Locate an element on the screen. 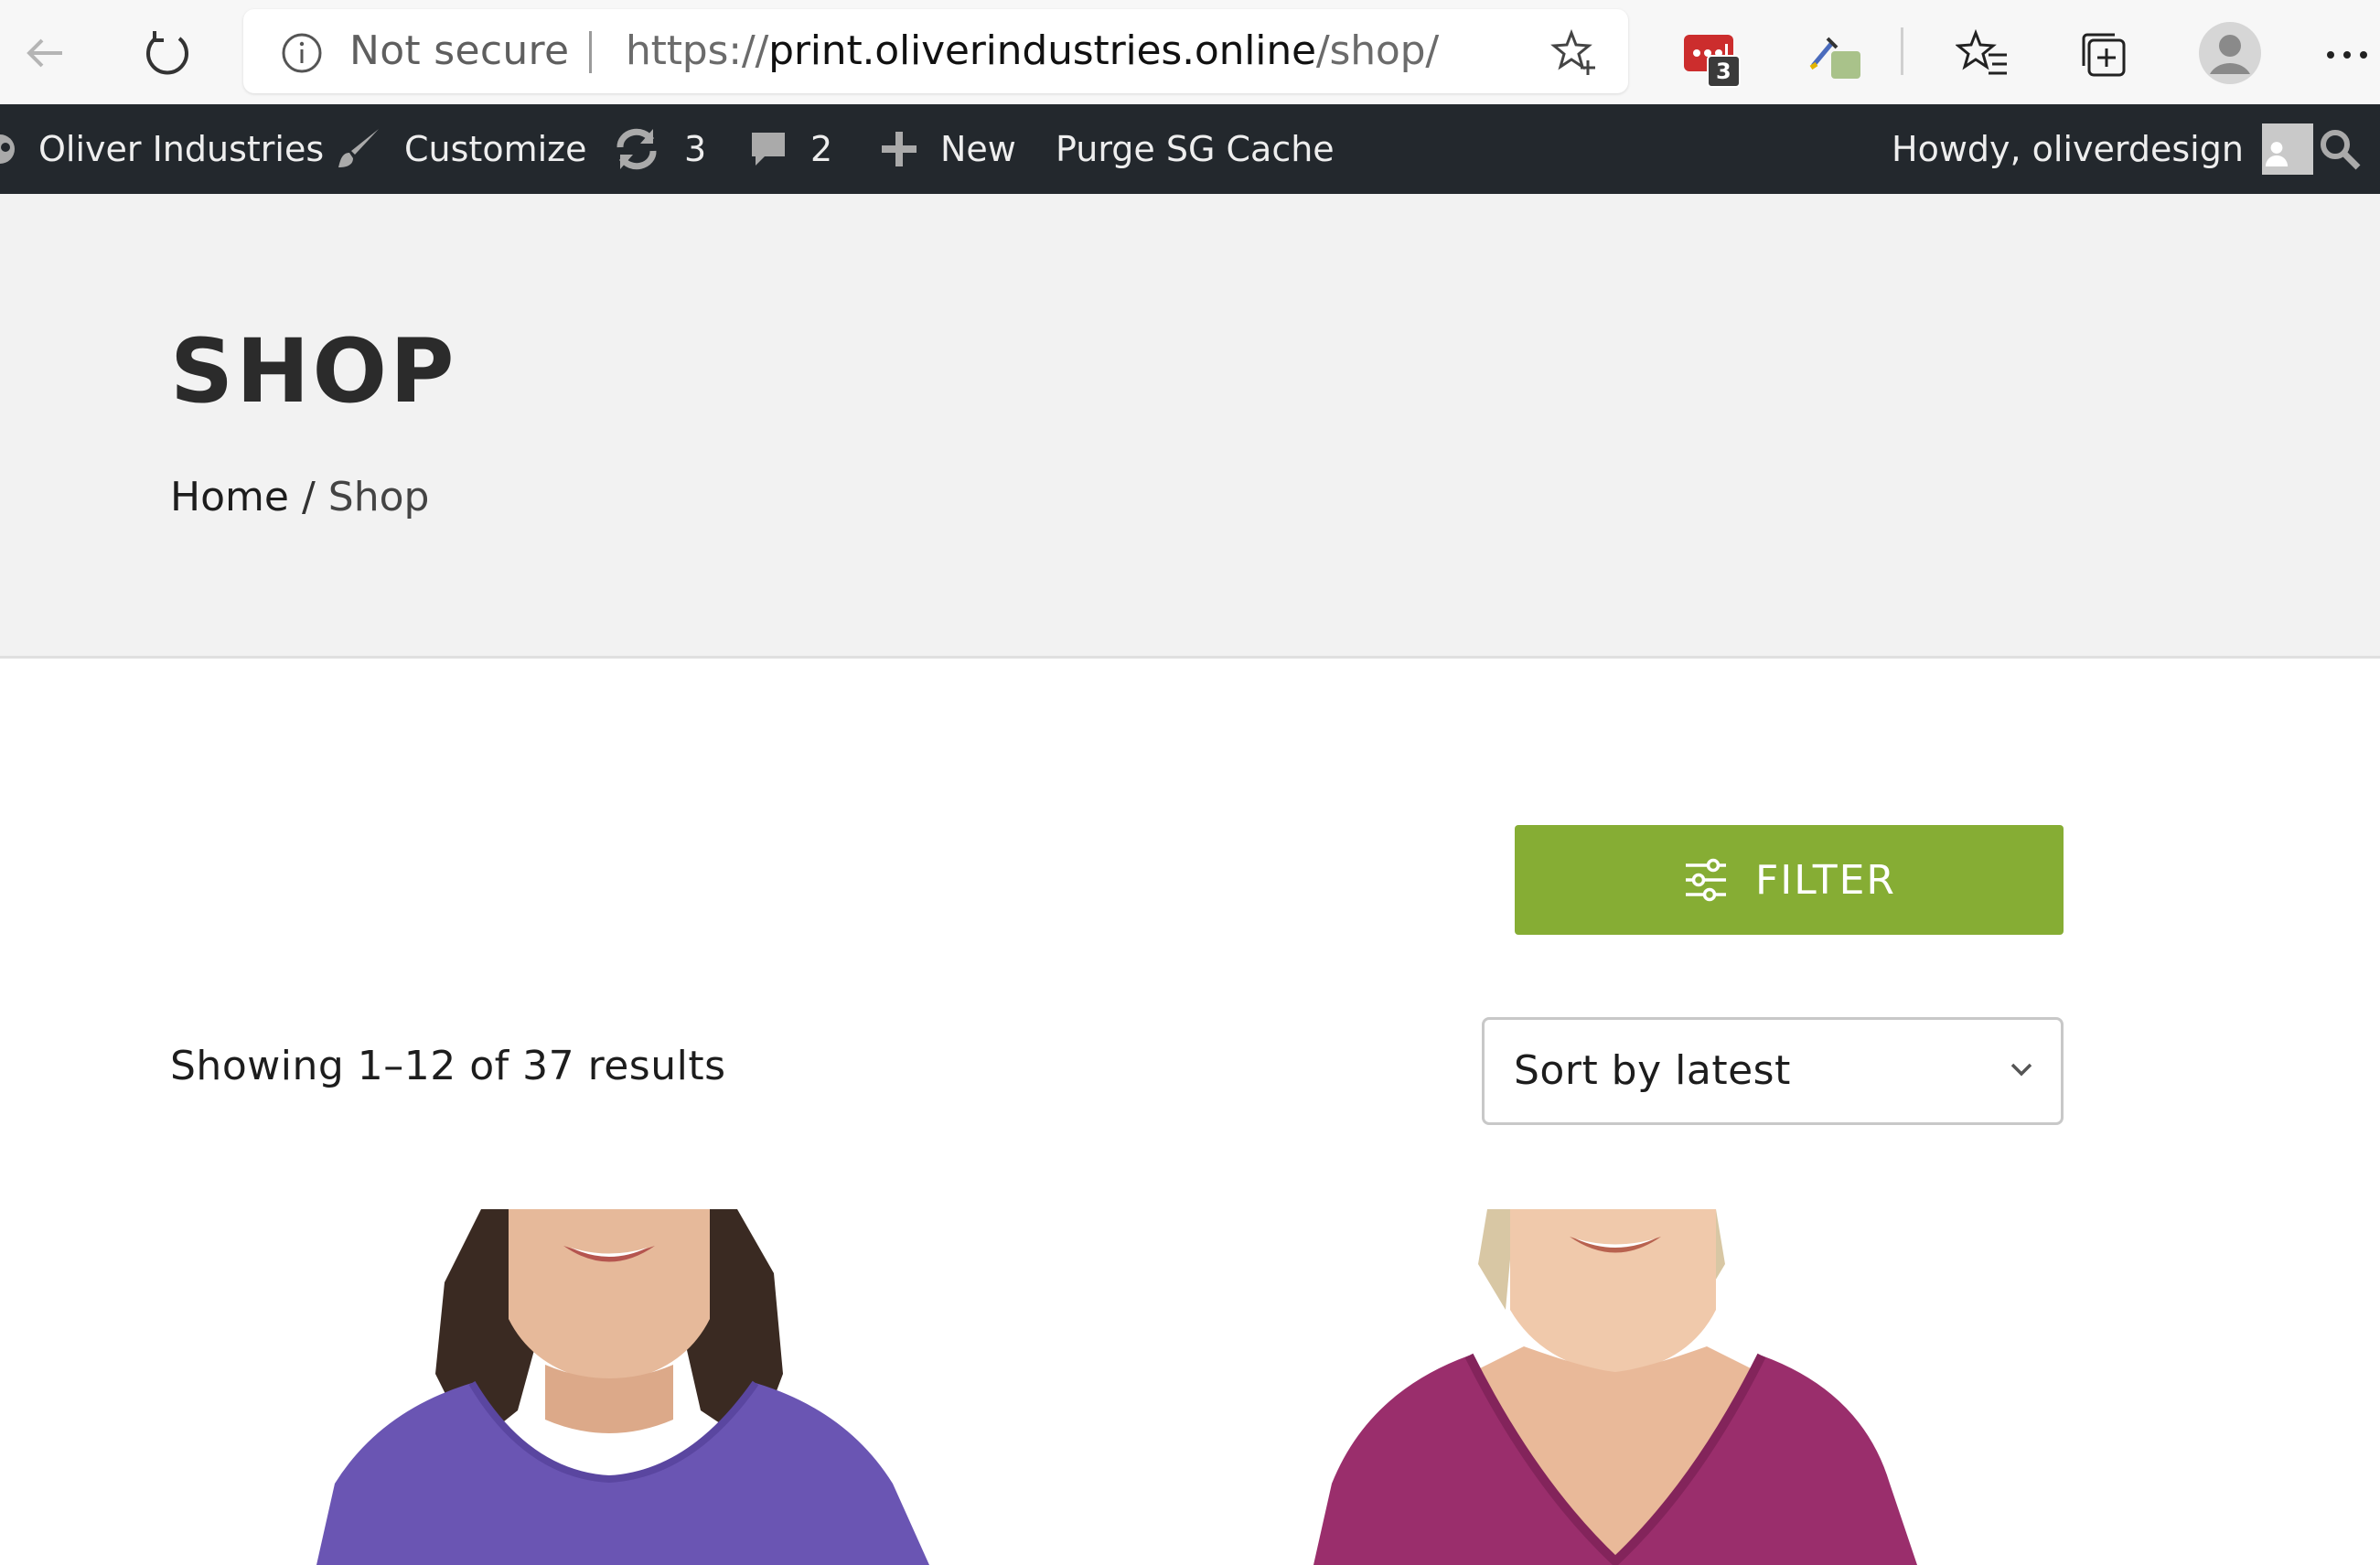  admin-bar-purge-cache: Purge SG Cache is located at coordinates (1195, 149).